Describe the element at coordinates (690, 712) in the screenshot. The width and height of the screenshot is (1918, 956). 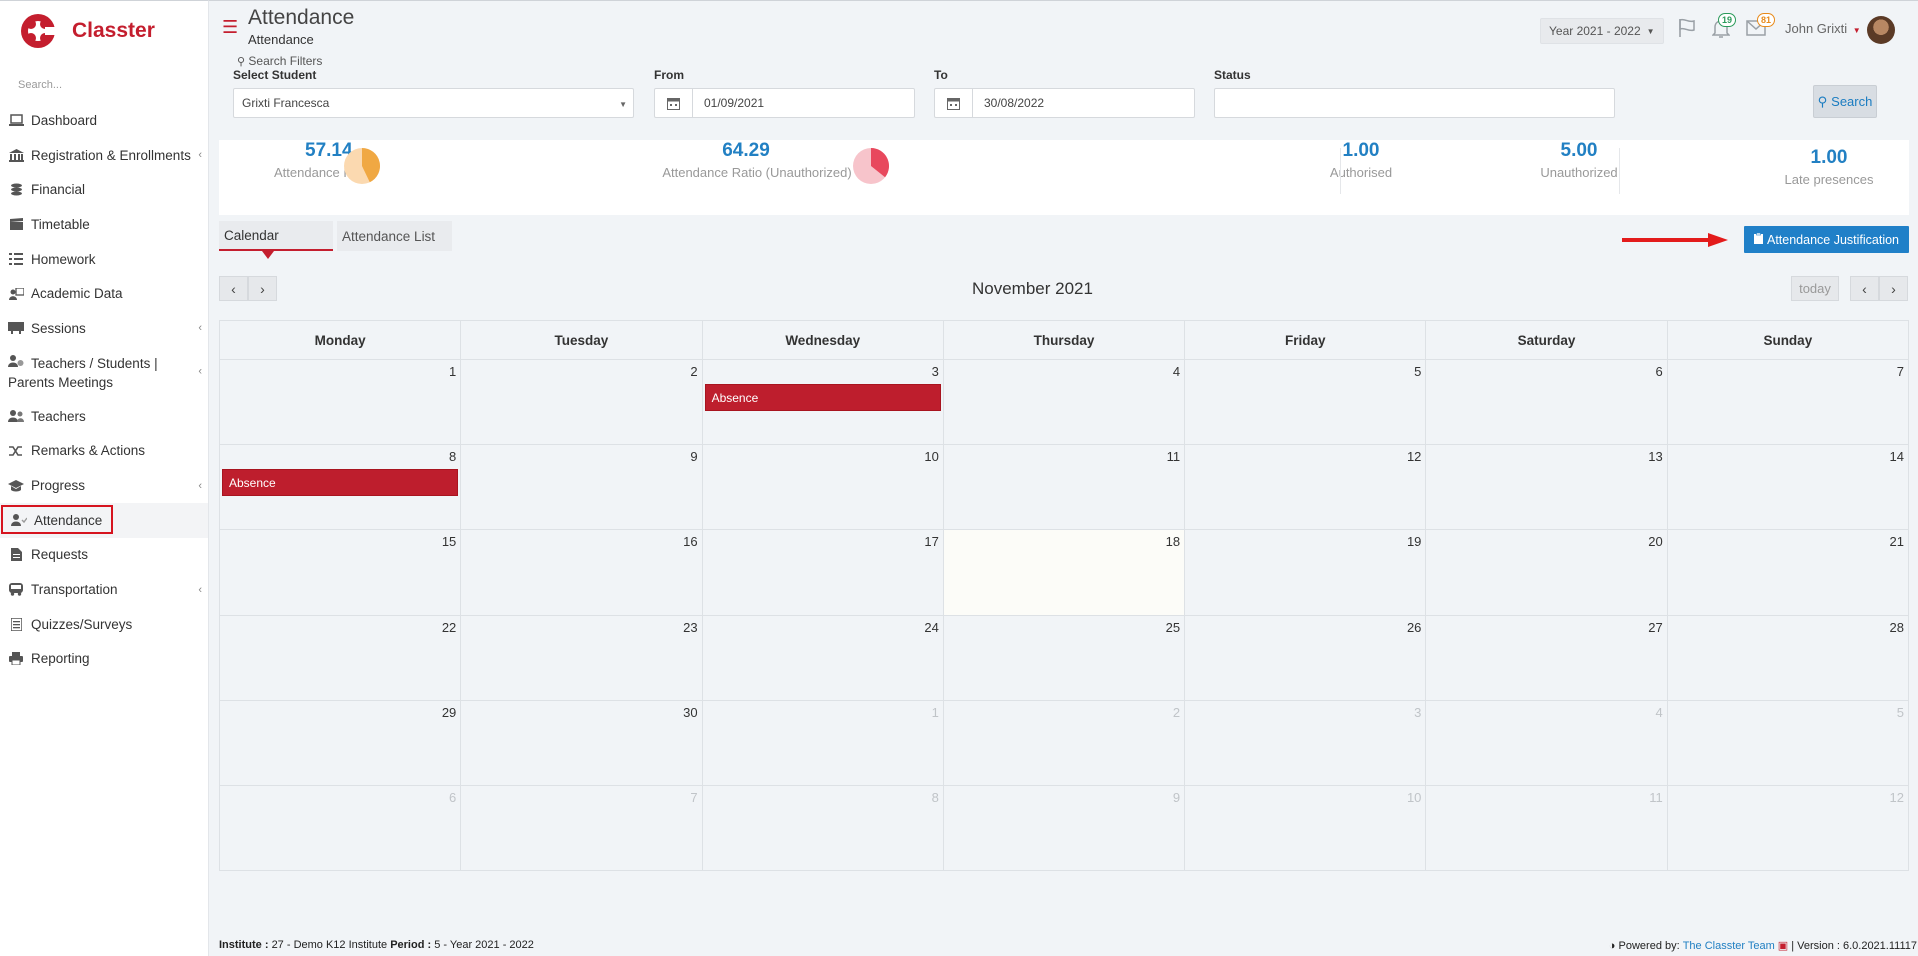
I see `day-number: 30` at that location.